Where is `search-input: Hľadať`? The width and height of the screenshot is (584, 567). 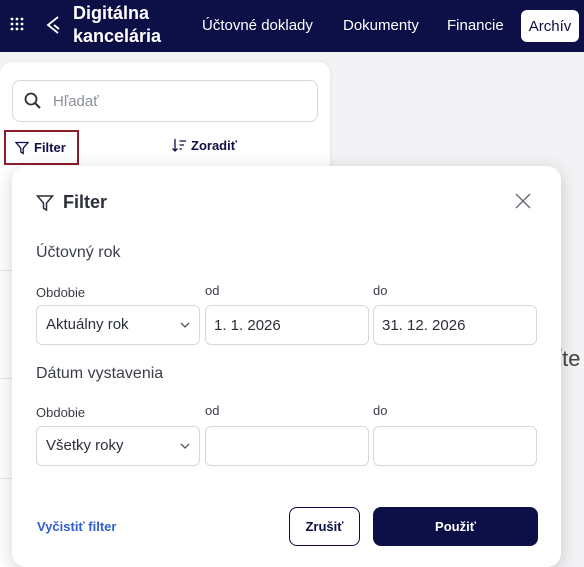 search-input: Hľadať is located at coordinates (165, 101).